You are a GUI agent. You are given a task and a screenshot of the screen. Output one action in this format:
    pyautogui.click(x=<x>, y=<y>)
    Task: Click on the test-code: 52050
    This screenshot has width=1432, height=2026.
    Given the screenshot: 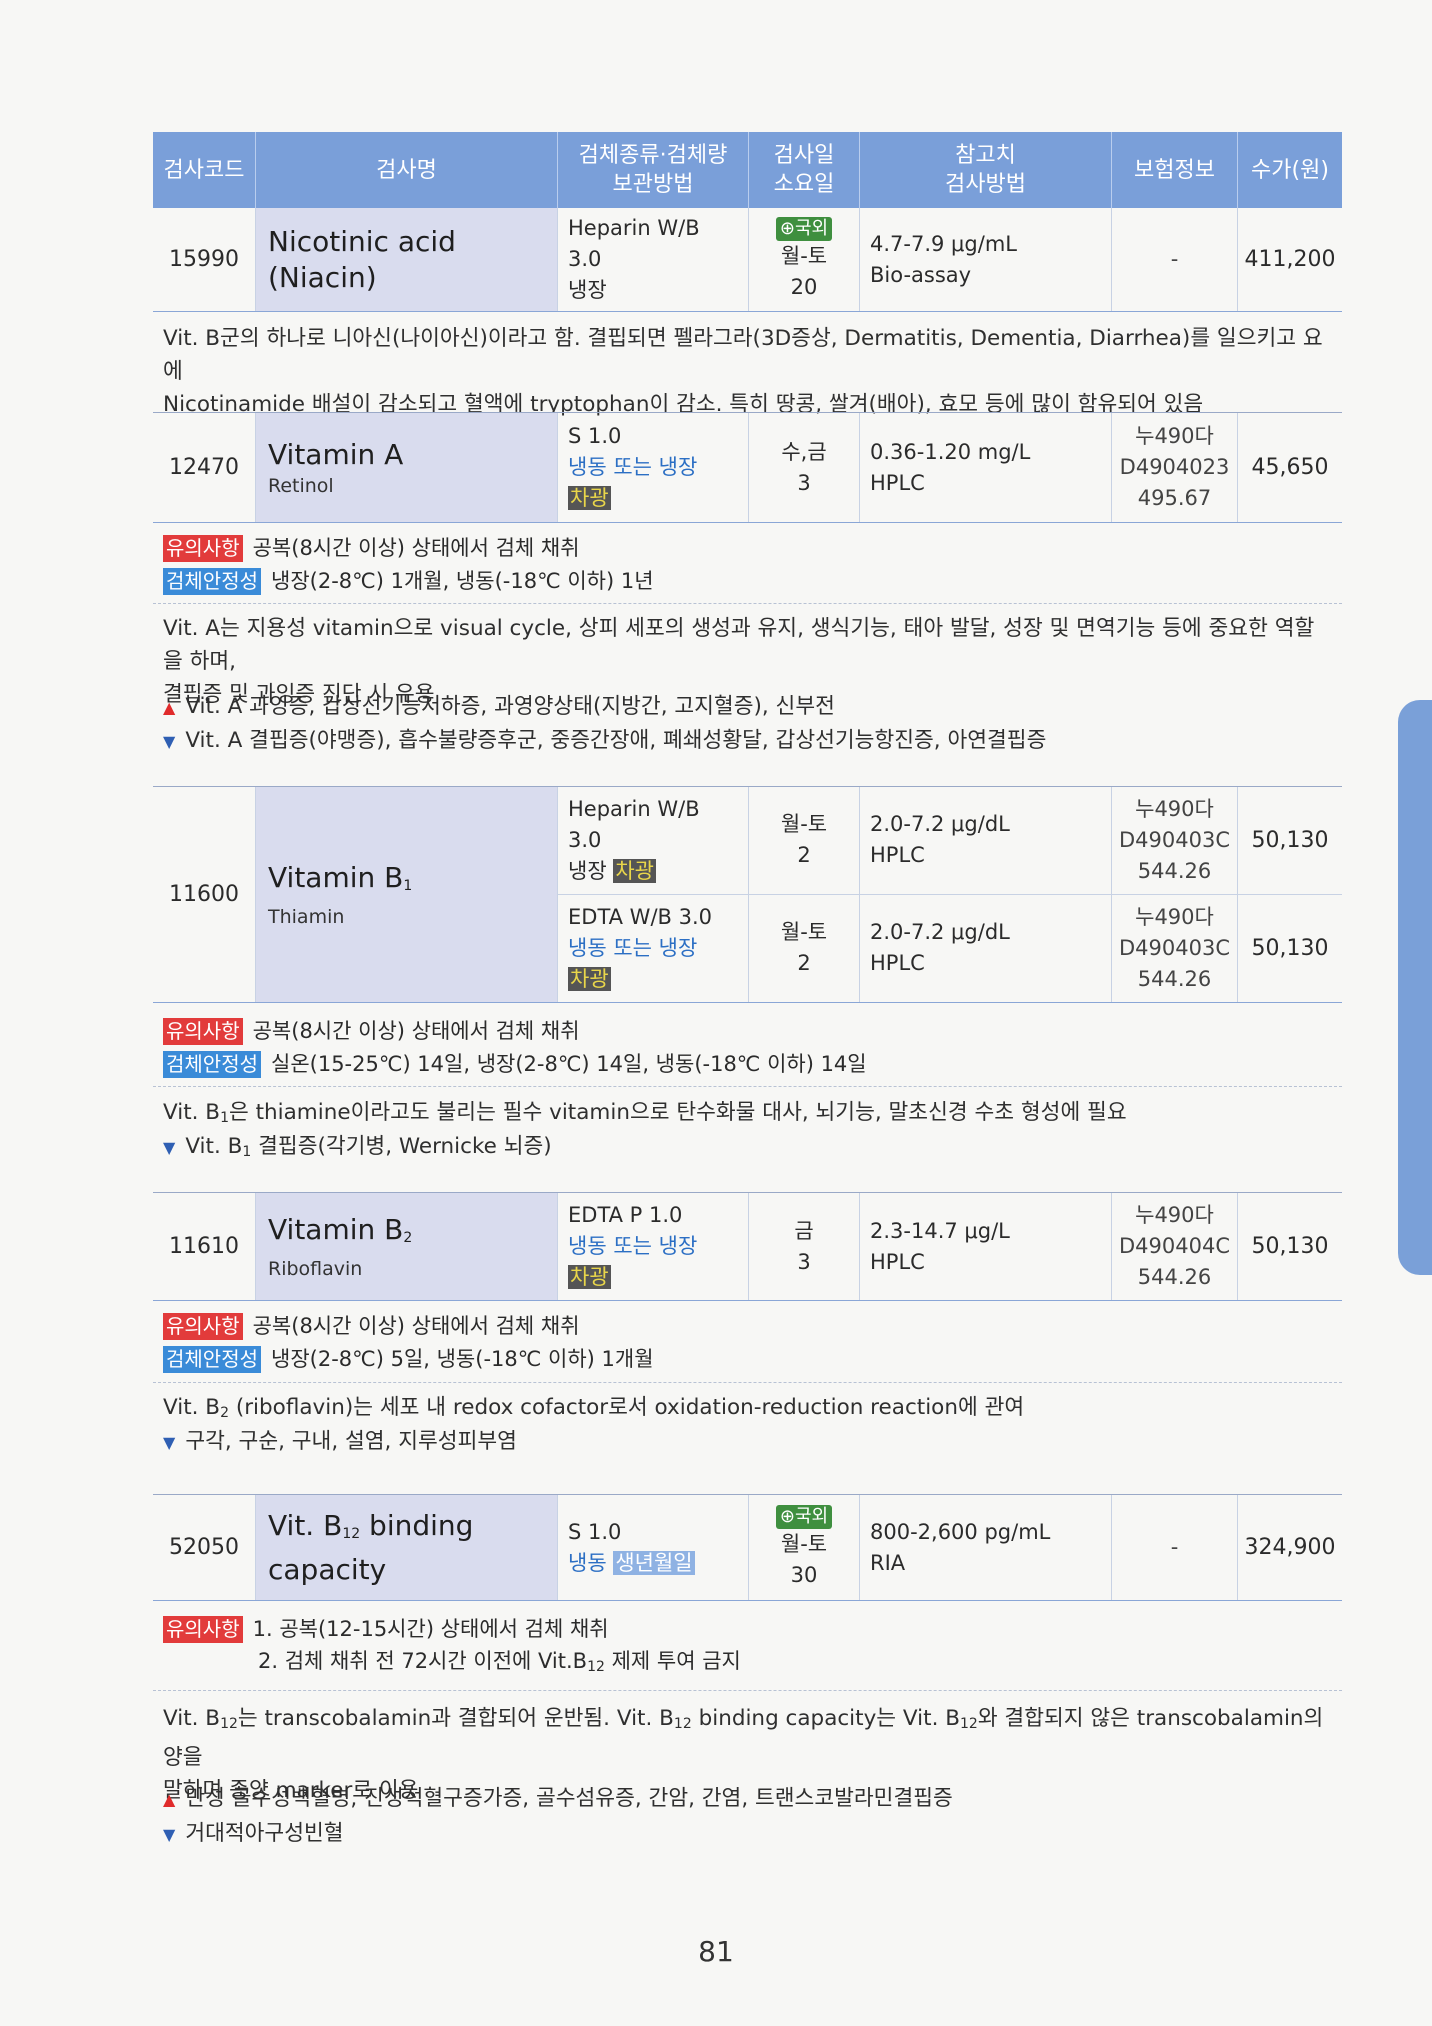 What is the action you would take?
    pyautogui.click(x=204, y=1547)
    